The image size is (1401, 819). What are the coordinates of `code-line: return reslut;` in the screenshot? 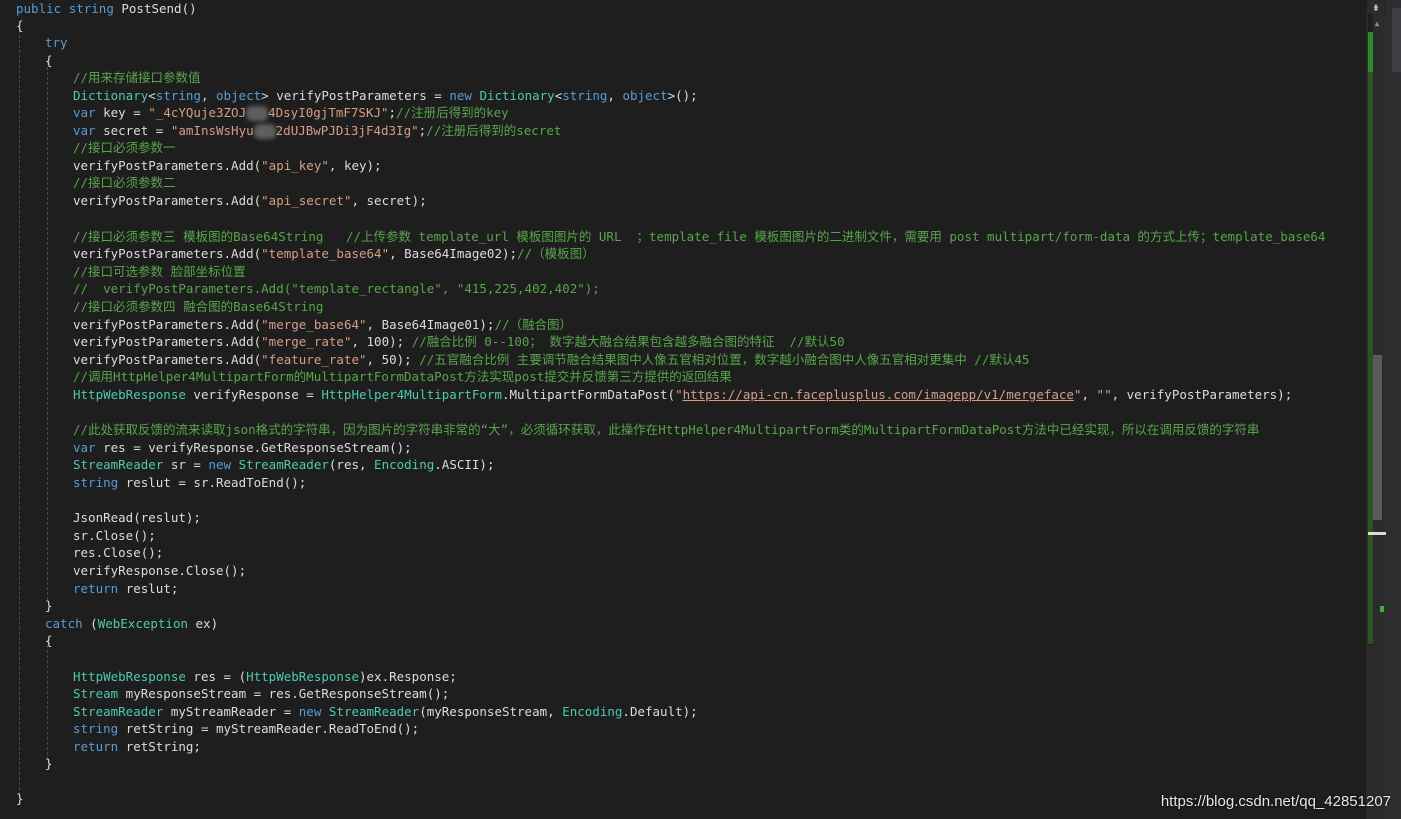 It's located at (125, 589).